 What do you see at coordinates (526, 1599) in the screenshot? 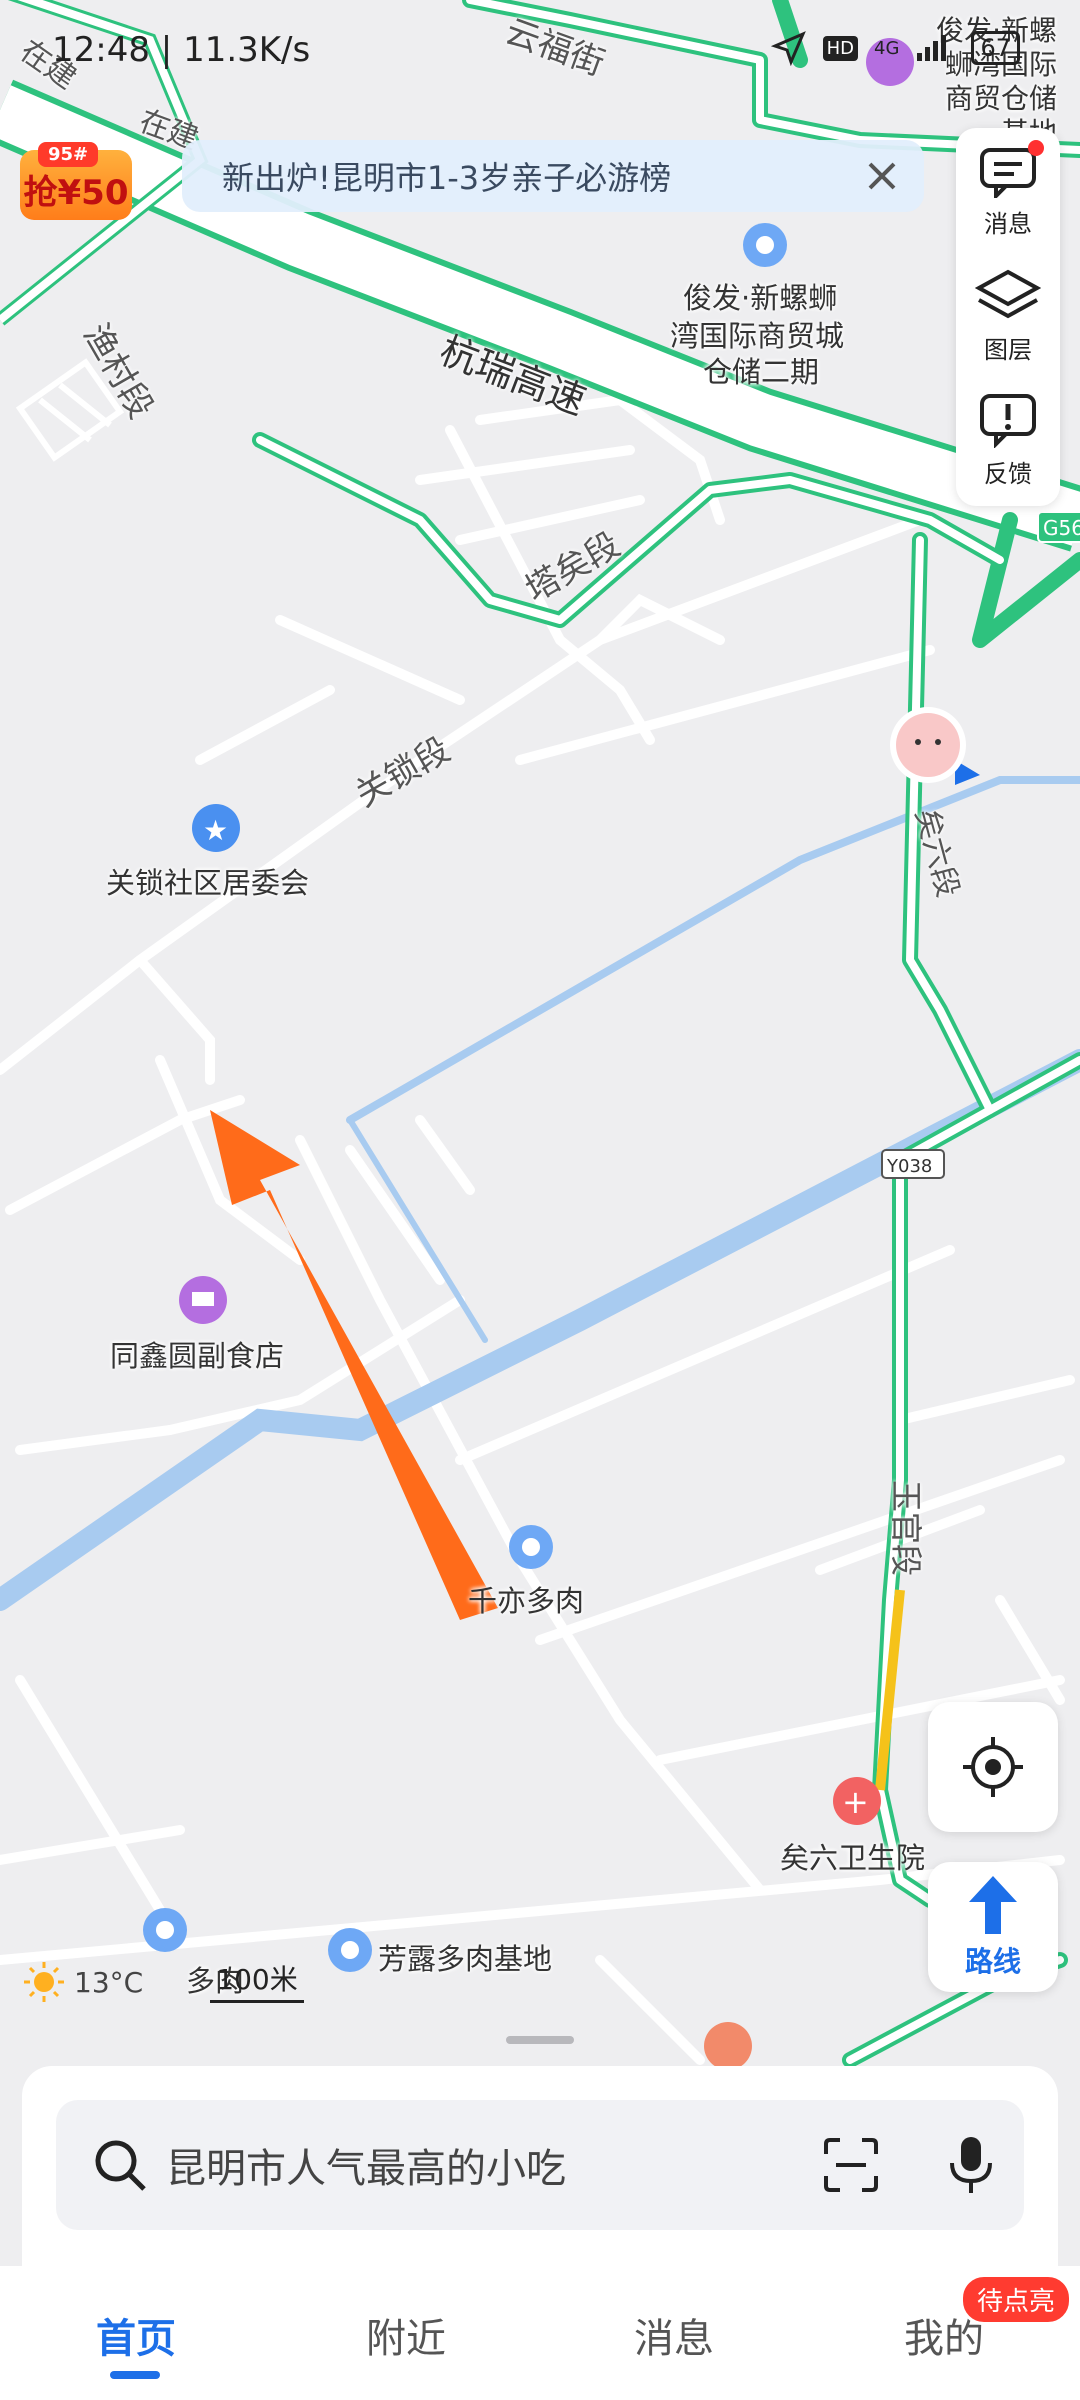
I see `poi-qianyi: 千亦多肉` at bounding box center [526, 1599].